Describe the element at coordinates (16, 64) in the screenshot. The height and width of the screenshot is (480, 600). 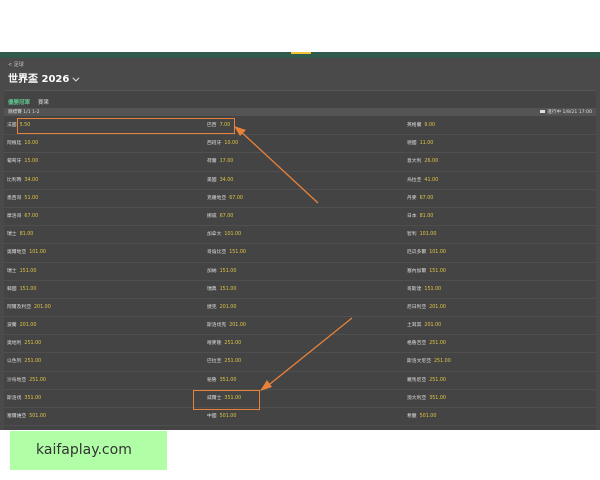
I see `breadcrumb: < 足球` at that location.